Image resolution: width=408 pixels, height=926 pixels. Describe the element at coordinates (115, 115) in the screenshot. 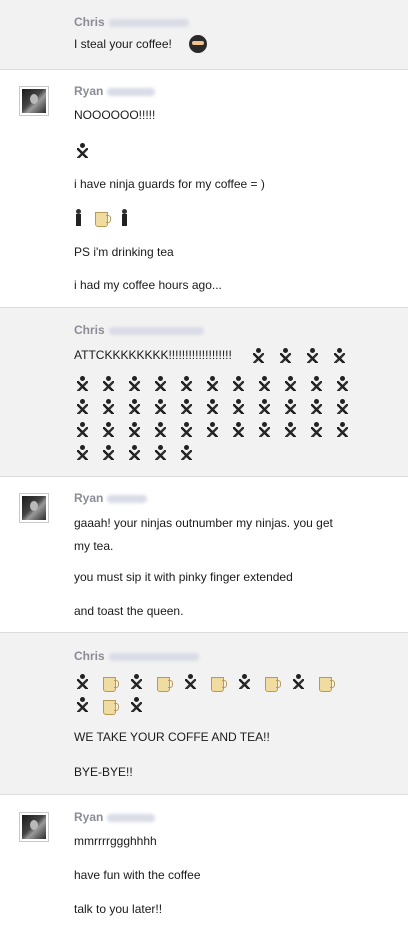

I see `message-text: NOOOOOO!!!!!` at that location.